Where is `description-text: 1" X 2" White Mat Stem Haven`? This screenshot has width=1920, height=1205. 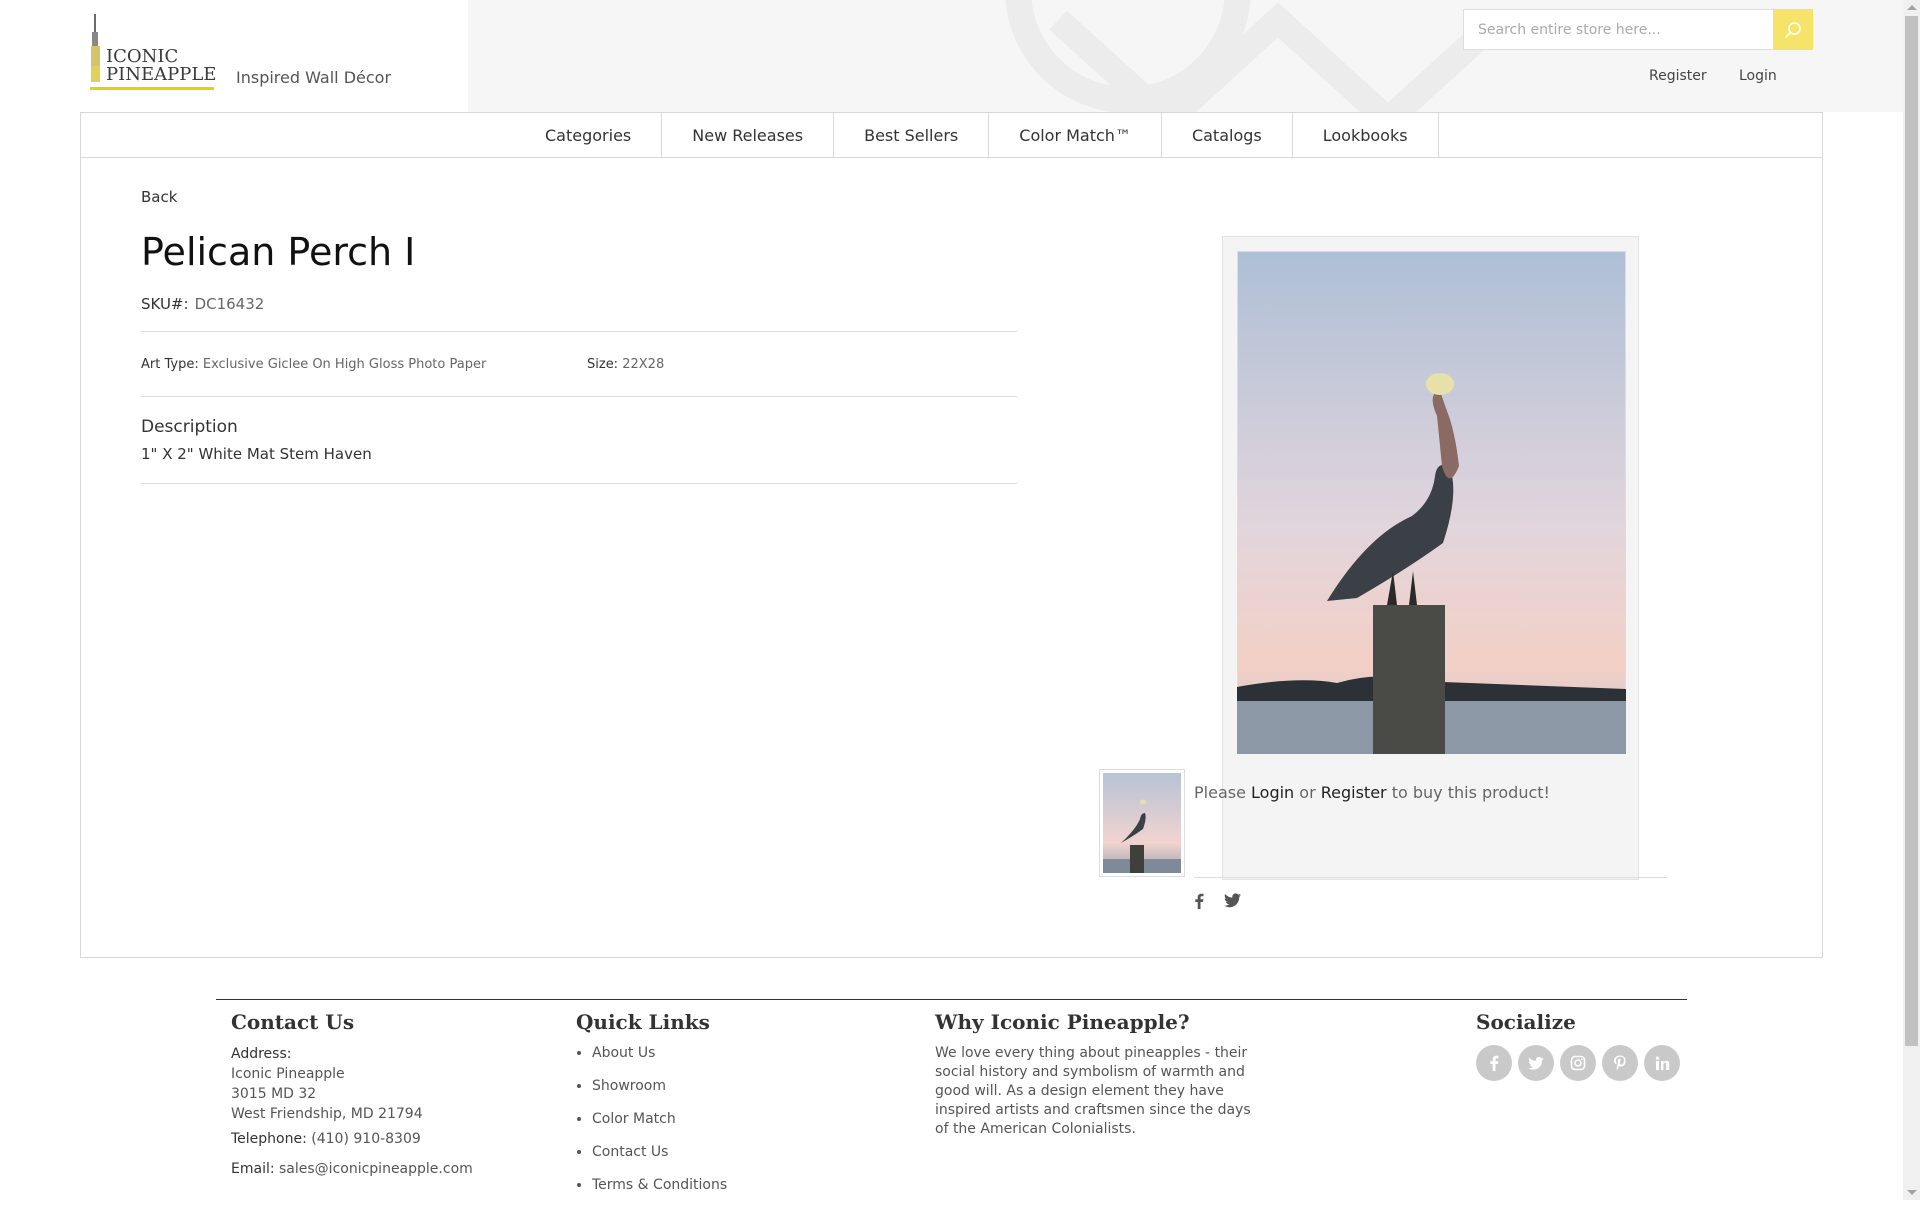 description-text: 1" X 2" White Mat Stem Haven is located at coordinates (256, 454).